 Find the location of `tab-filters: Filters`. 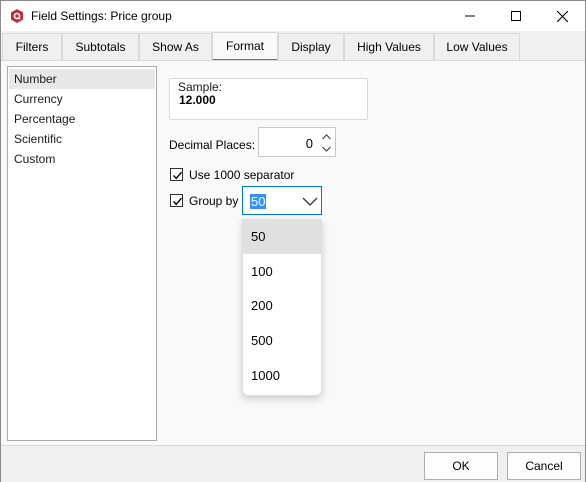

tab-filters: Filters is located at coordinates (32, 46).